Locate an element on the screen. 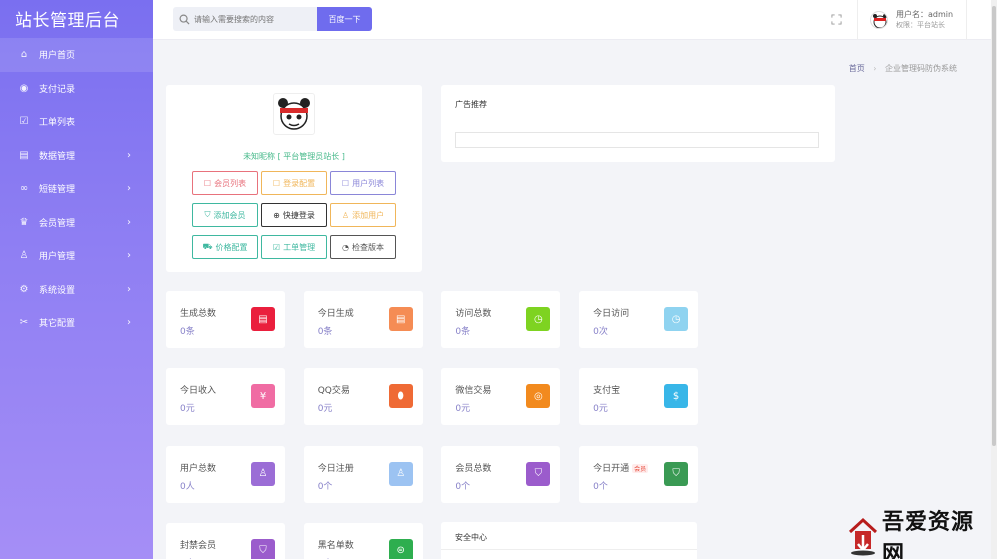 Image resolution: width=997 pixels, height=559 pixels. sidebar-item-label: 会员管理 is located at coordinates (57, 223).